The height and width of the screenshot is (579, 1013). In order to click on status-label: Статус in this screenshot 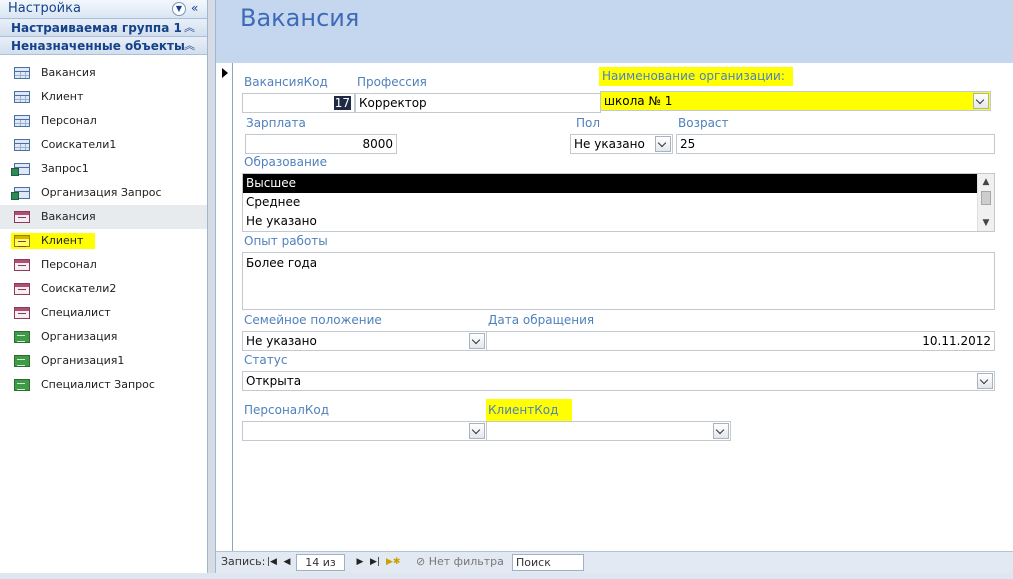, I will do `click(266, 360)`.